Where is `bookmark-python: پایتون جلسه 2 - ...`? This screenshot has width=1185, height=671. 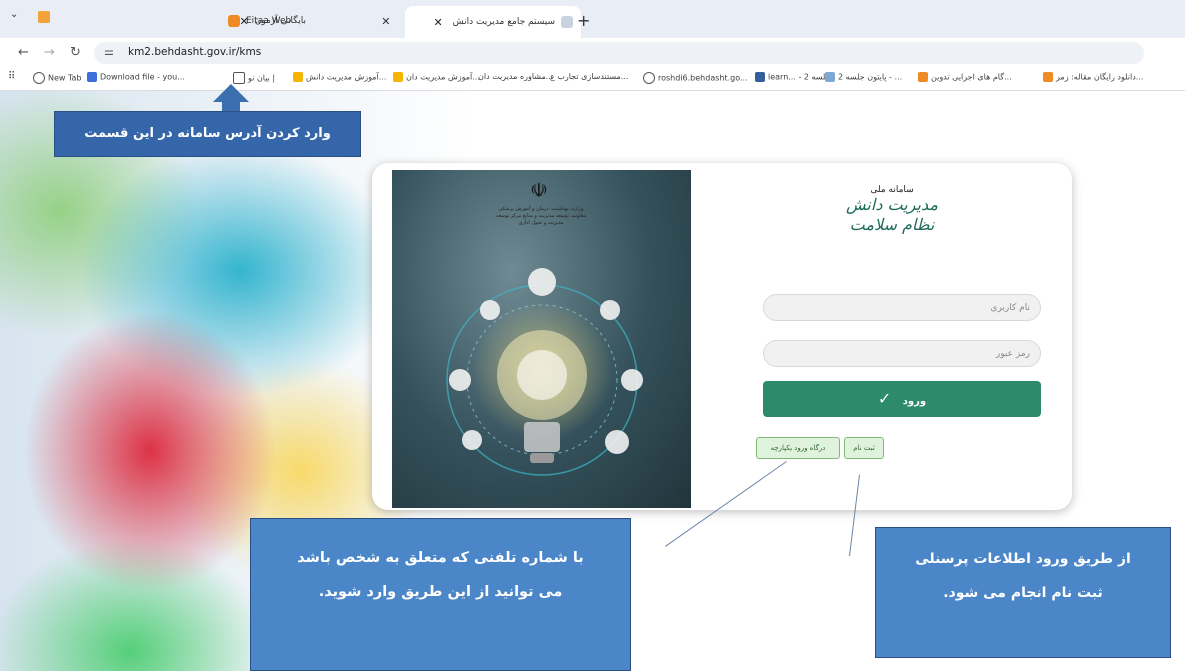
bookmark-python: پایتون جلسه 2 - ... is located at coordinates (862, 77).